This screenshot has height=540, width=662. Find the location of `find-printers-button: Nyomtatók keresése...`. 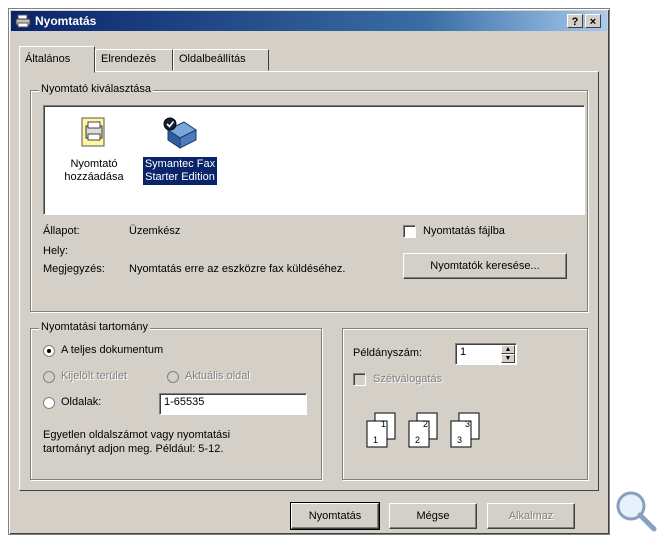

find-printers-button: Nyomtatók keresése... is located at coordinates (485, 266).